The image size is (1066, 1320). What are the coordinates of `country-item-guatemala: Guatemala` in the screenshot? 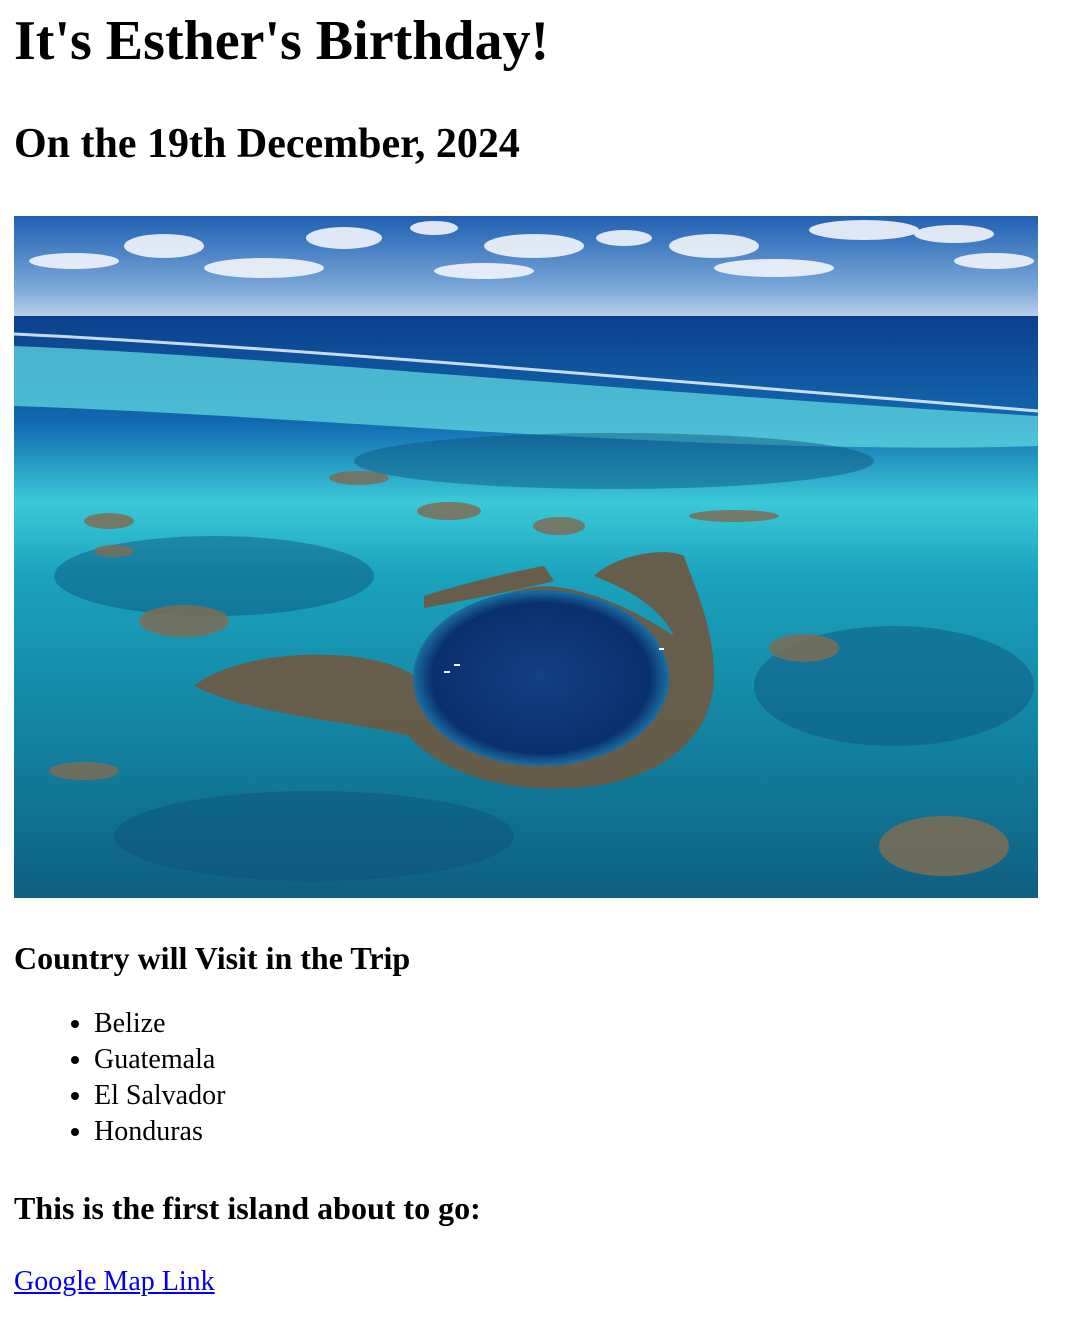 It's located at (573, 1060).